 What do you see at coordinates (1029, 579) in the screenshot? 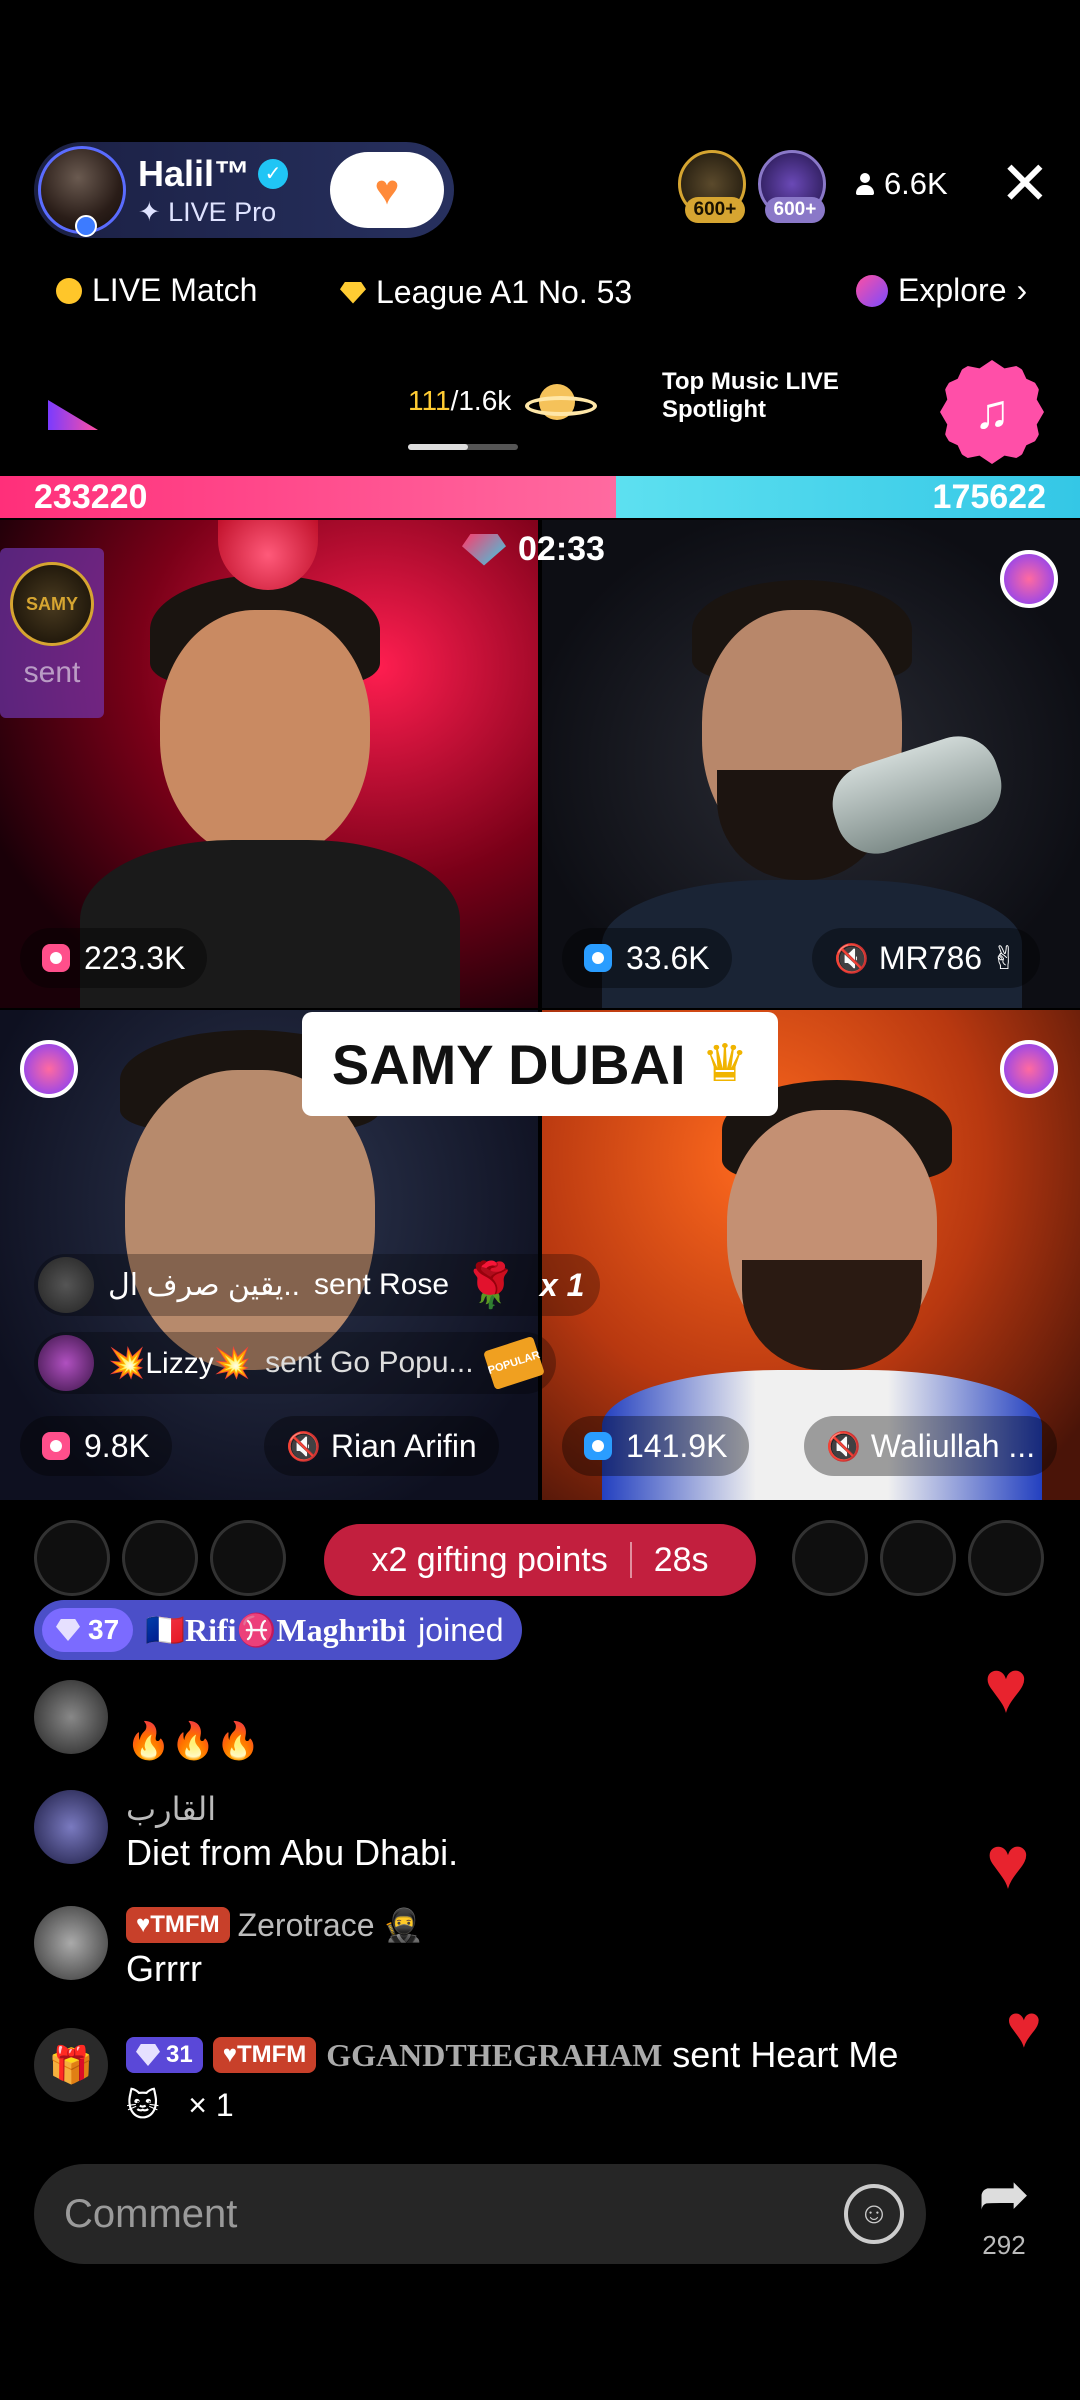
I see `cell-2-badge-icon` at bounding box center [1029, 579].